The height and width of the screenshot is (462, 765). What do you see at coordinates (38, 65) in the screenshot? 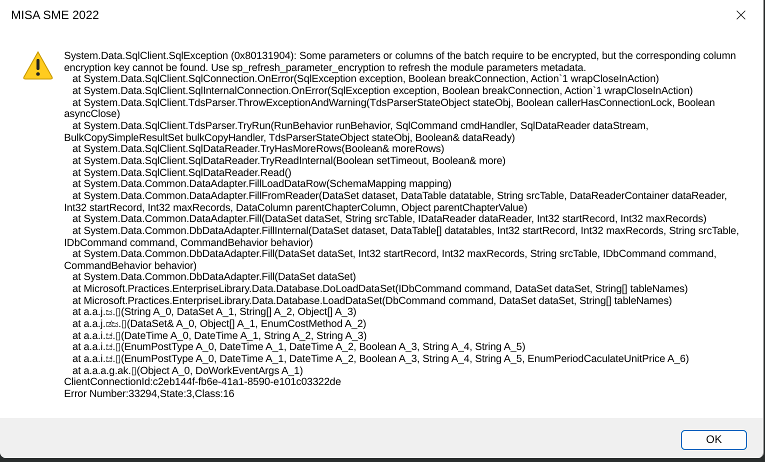
I see `warning-icon` at bounding box center [38, 65].